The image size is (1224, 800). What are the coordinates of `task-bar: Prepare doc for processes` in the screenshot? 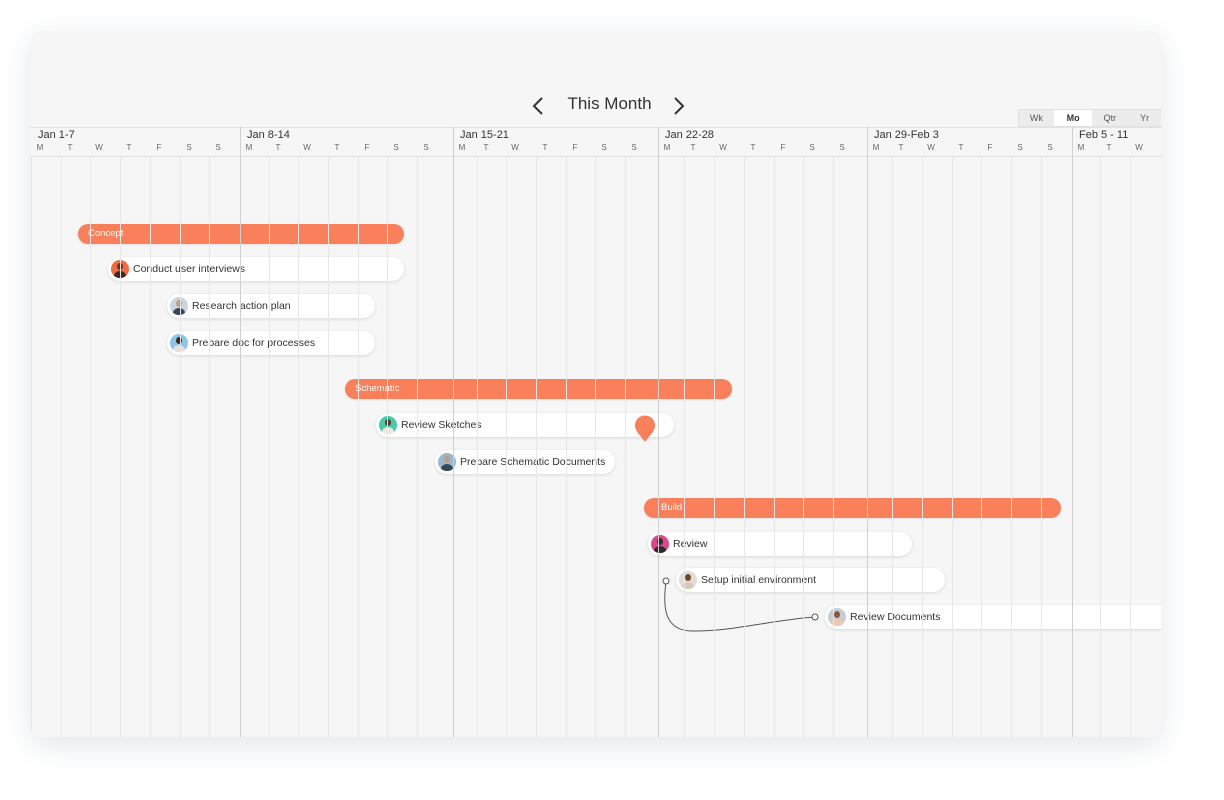 It's located at (271, 343).